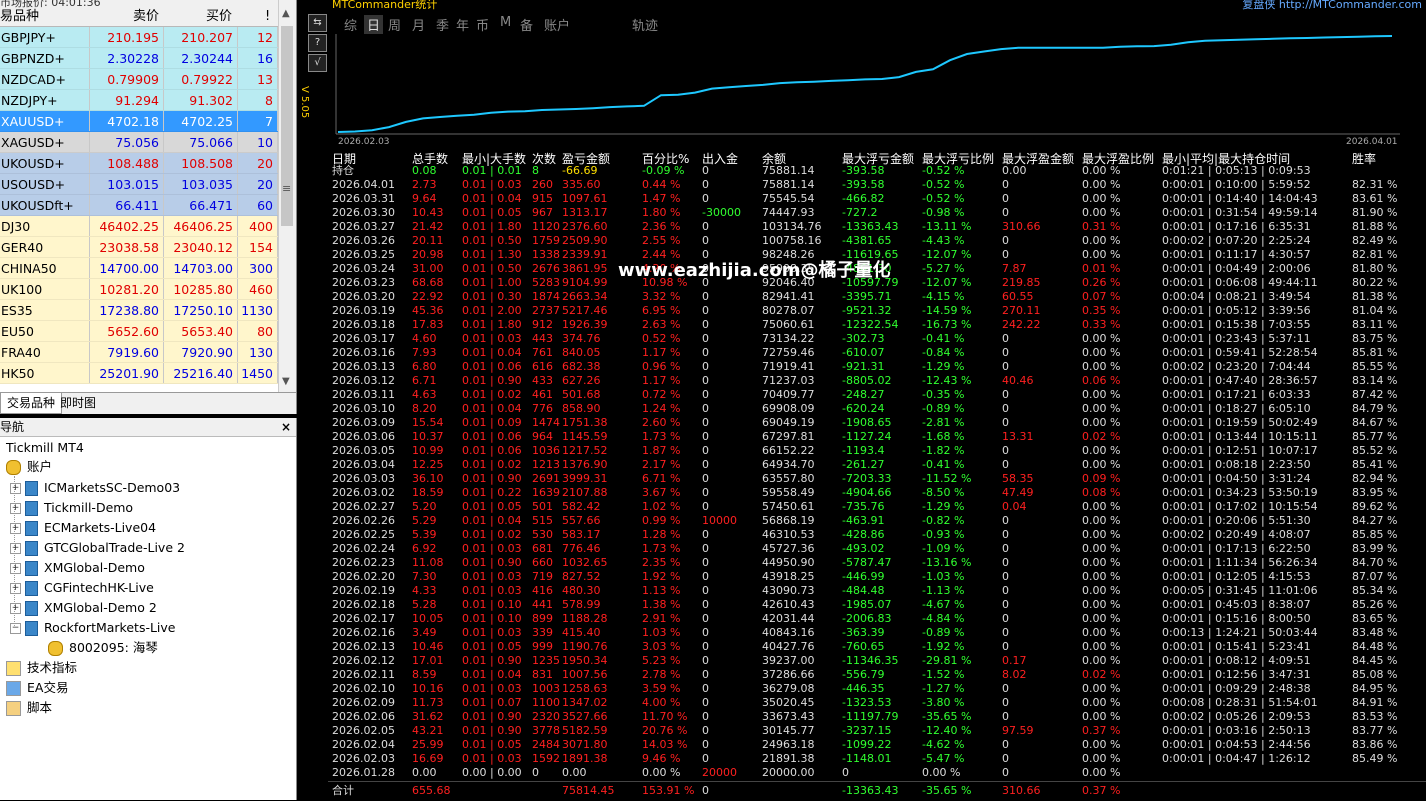 This screenshot has height=801, width=1426. What do you see at coordinates (148, 403) in the screenshot?
I see `market-watch-tabs: 交易品种 即时图` at bounding box center [148, 403].